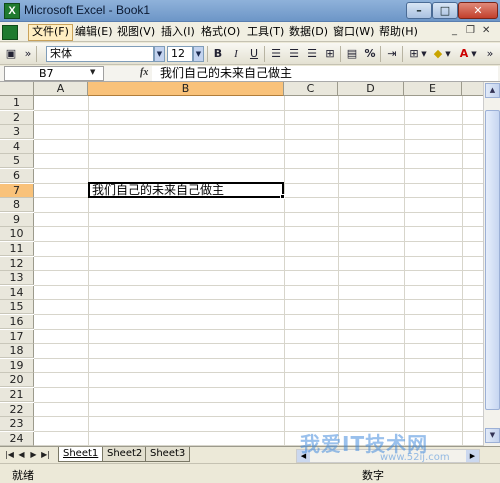 Image resolution: width=500 pixels, height=483 pixels. What do you see at coordinates (17, 89) in the screenshot?
I see `select-all-corner` at bounding box center [17, 89].